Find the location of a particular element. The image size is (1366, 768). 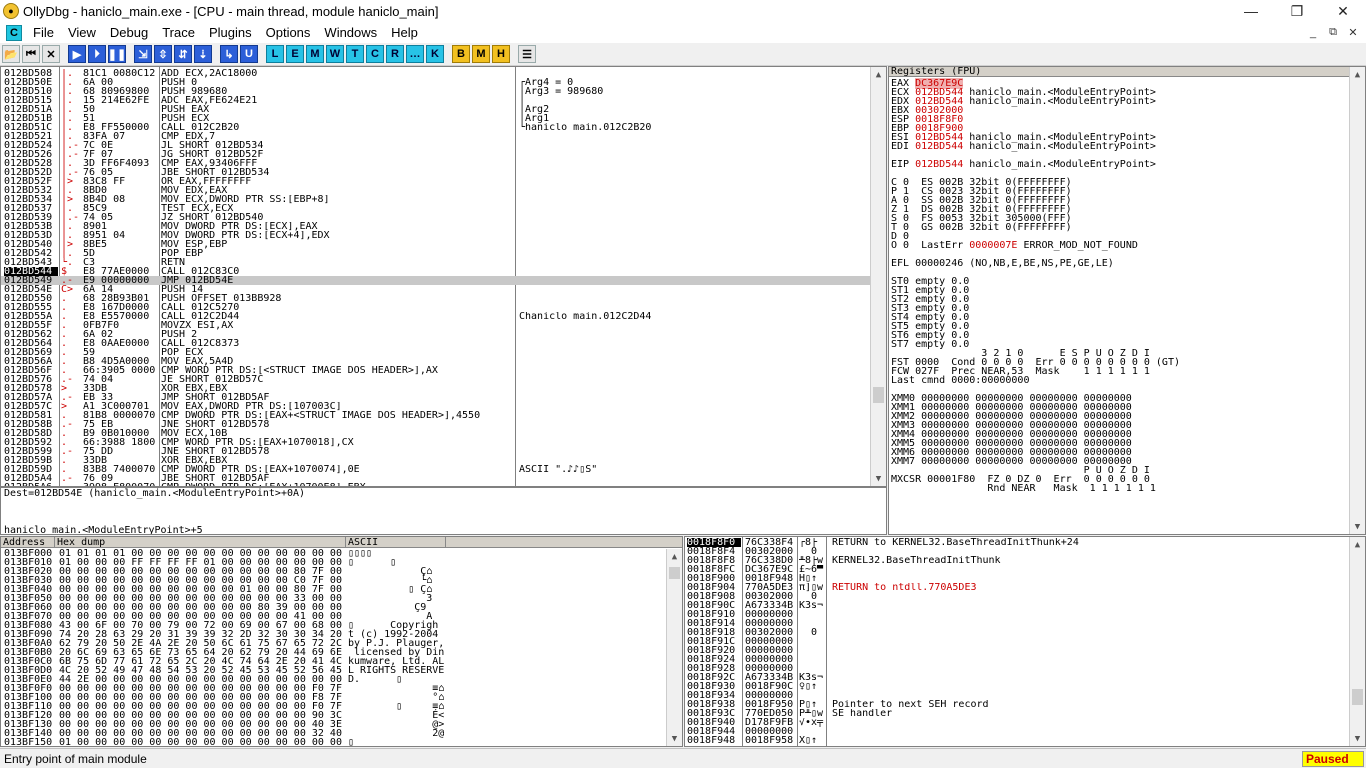

register-line: Last cmnd 0000:00000000 is located at coordinates (1127, 381).